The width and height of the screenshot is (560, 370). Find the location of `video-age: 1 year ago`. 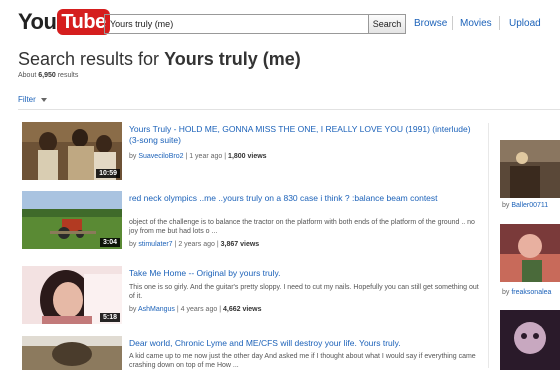

video-age: 1 year ago is located at coordinates (206, 156).